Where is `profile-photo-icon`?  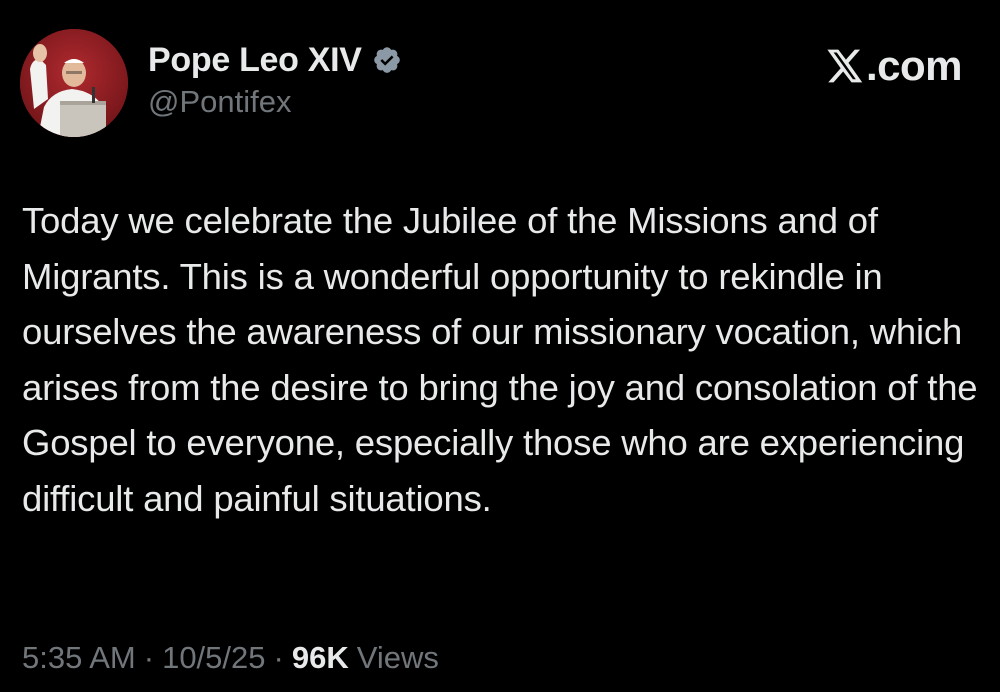 profile-photo-icon is located at coordinates (74, 83).